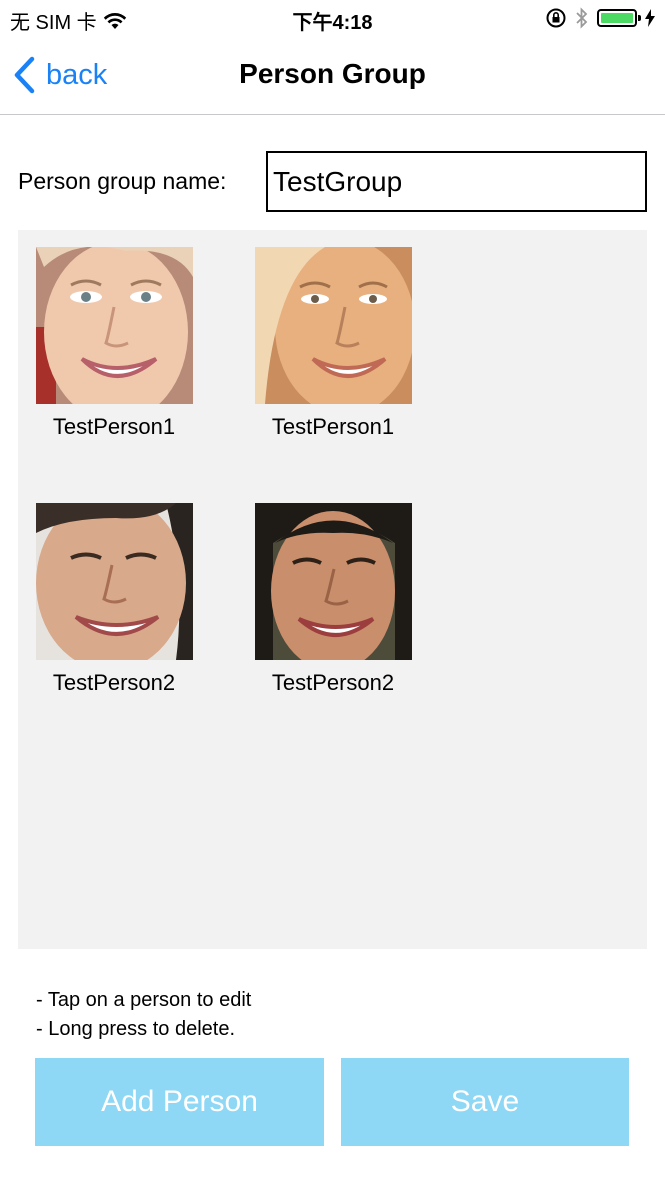 The image size is (665, 1182). I want to click on status-right, so click(600, 18).